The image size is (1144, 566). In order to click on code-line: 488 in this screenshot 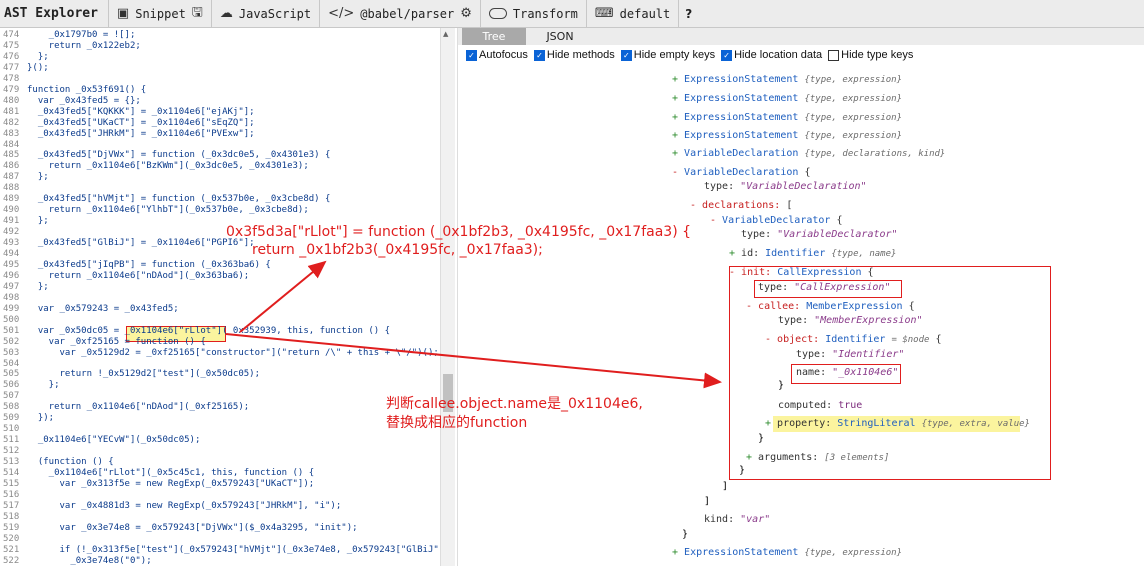, I will do `click(13, 188)`.